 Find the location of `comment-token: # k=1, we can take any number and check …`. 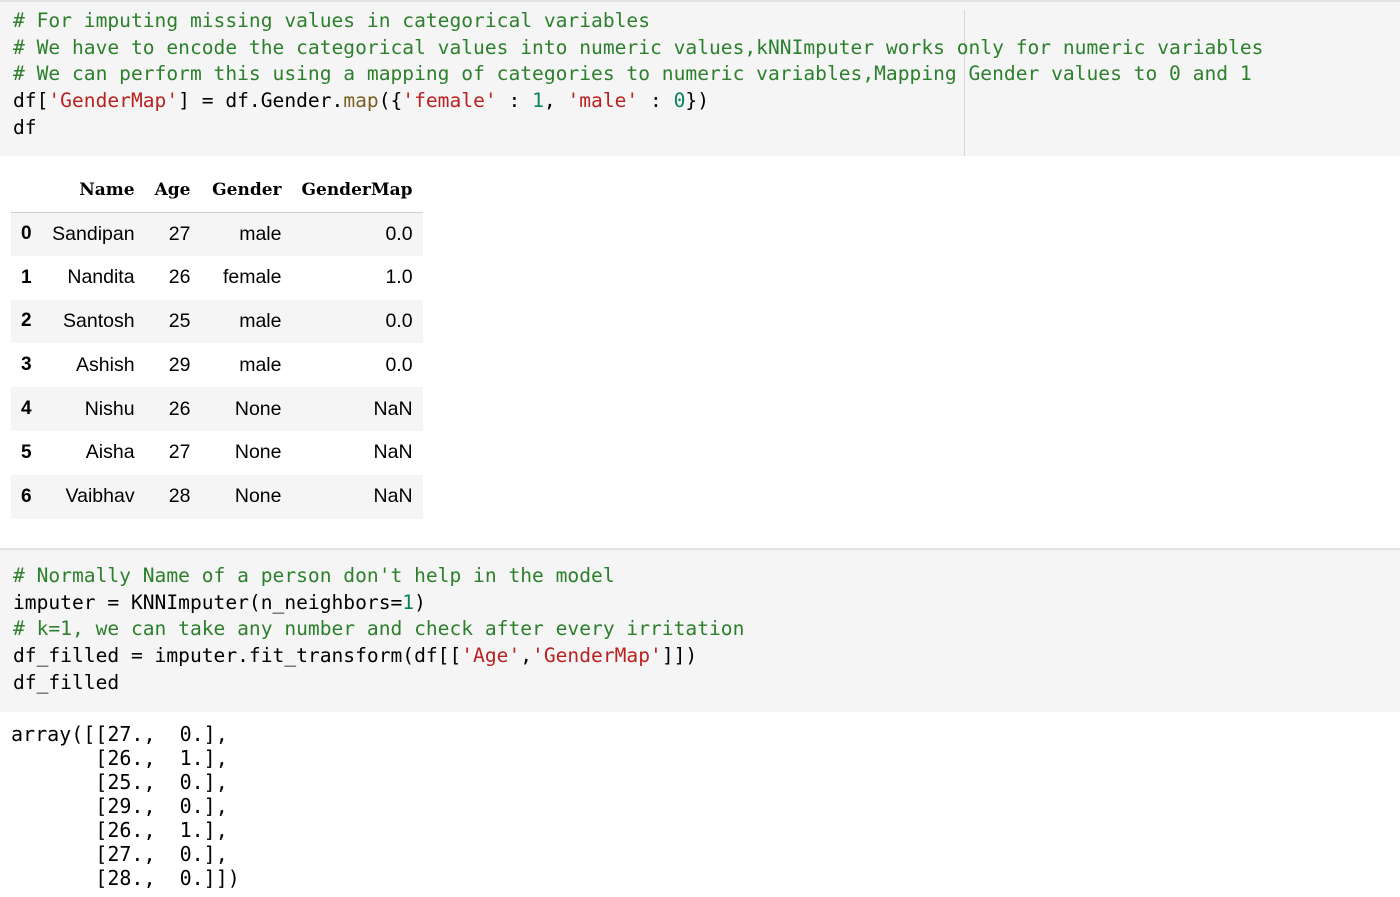

comment-token: # k=1, we can take any number and check … is located at coordinates (379, 629).